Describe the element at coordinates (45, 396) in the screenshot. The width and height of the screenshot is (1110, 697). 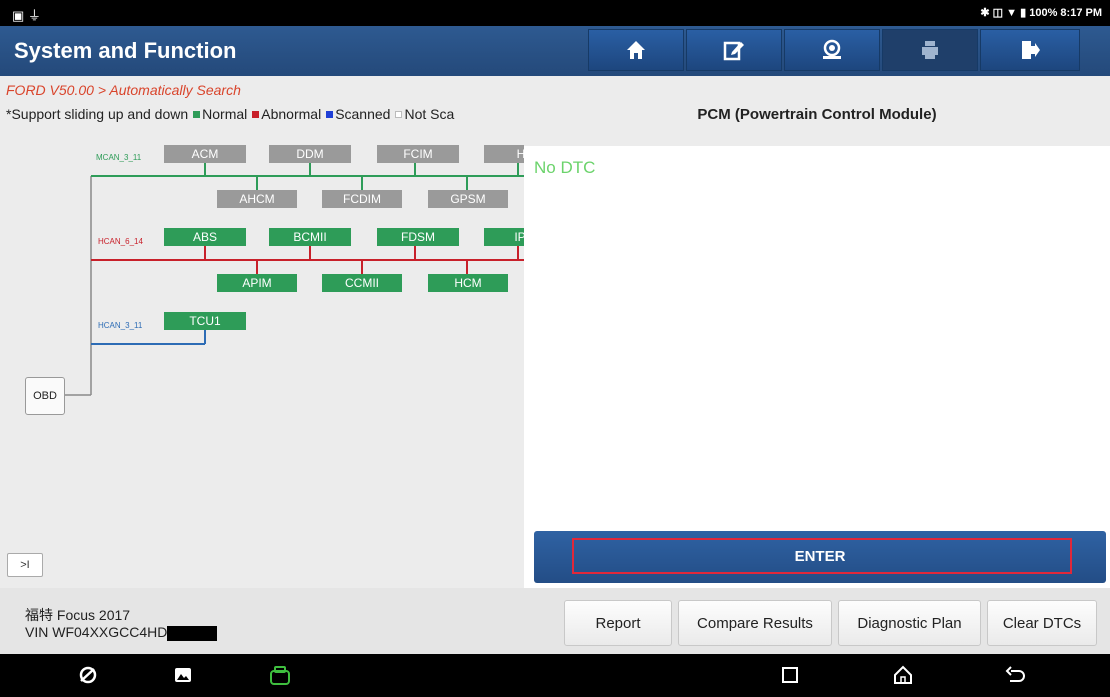
I see `obd-node: OBD` at that location.